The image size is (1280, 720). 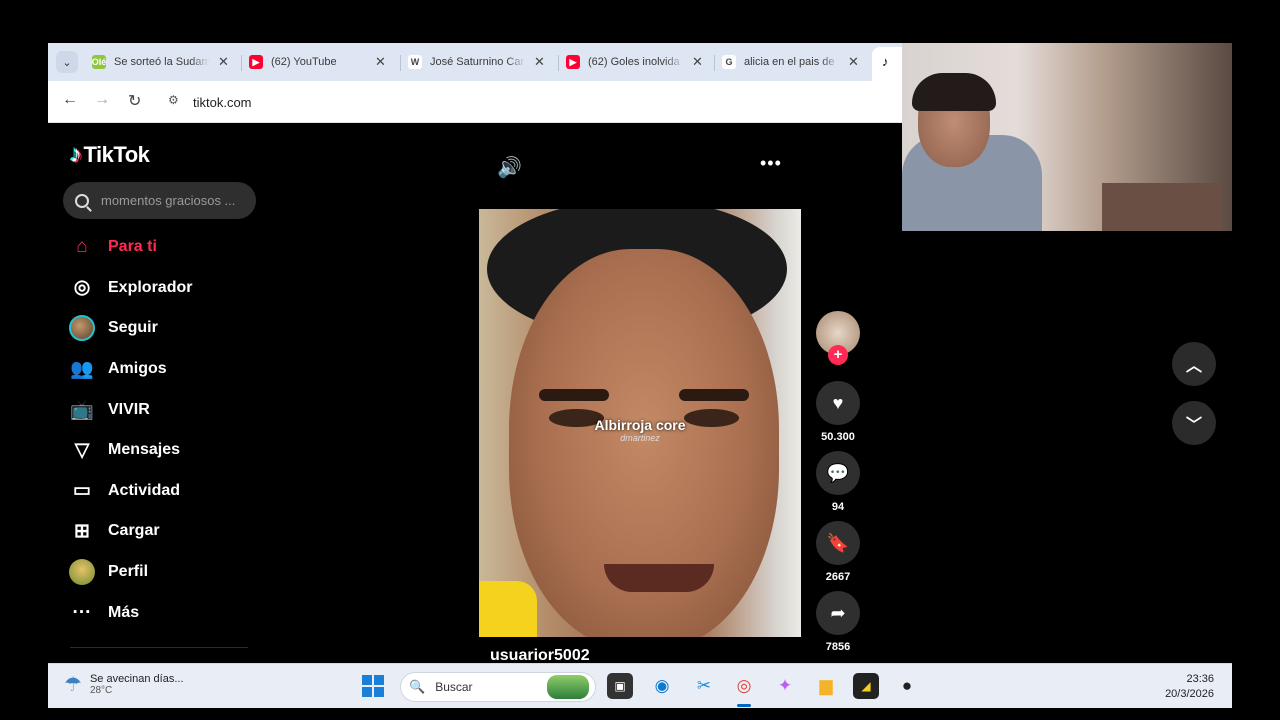 What do you see at coordinates (82, 612) in the screenshot?
I see `more-icon: ···` at bounding box center [82, 612].